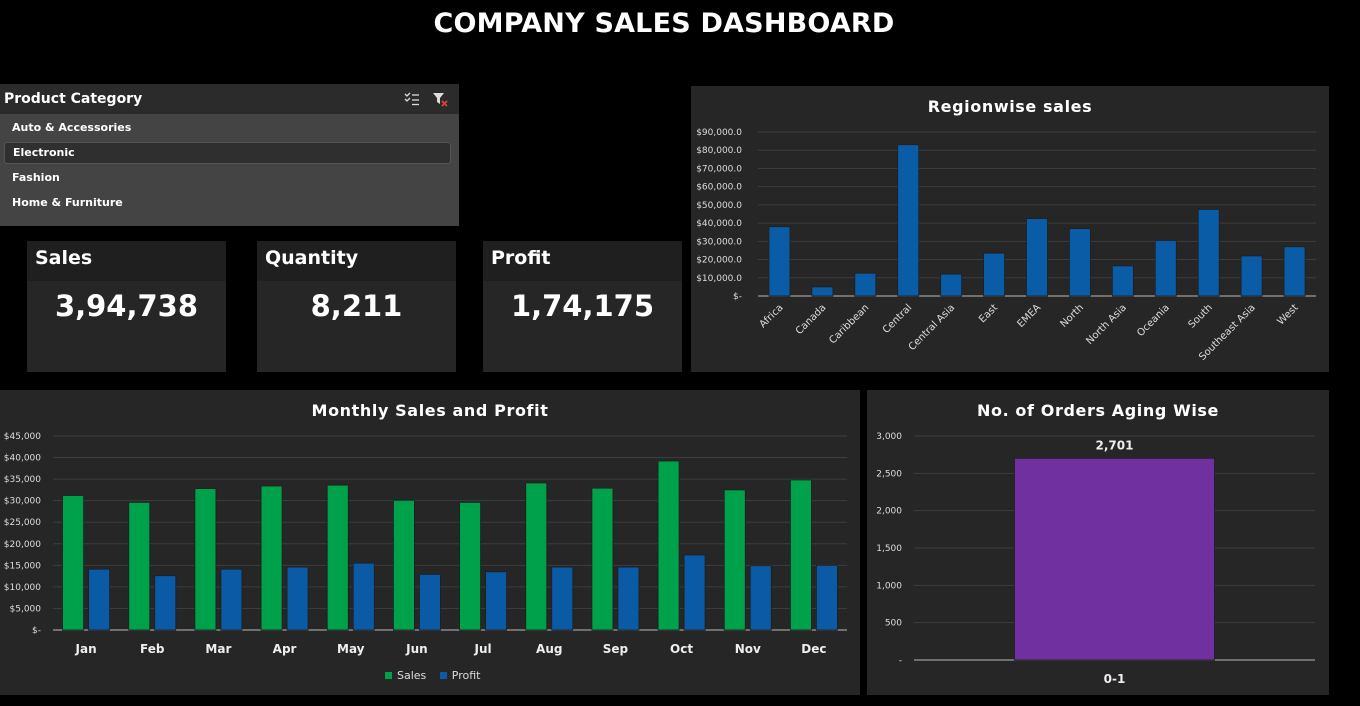 The height and width of the screenshot is (706, 1360). Describe the element at coordinates (470, 566) in the screenshot. I see `sales-bar-jul` at that location.